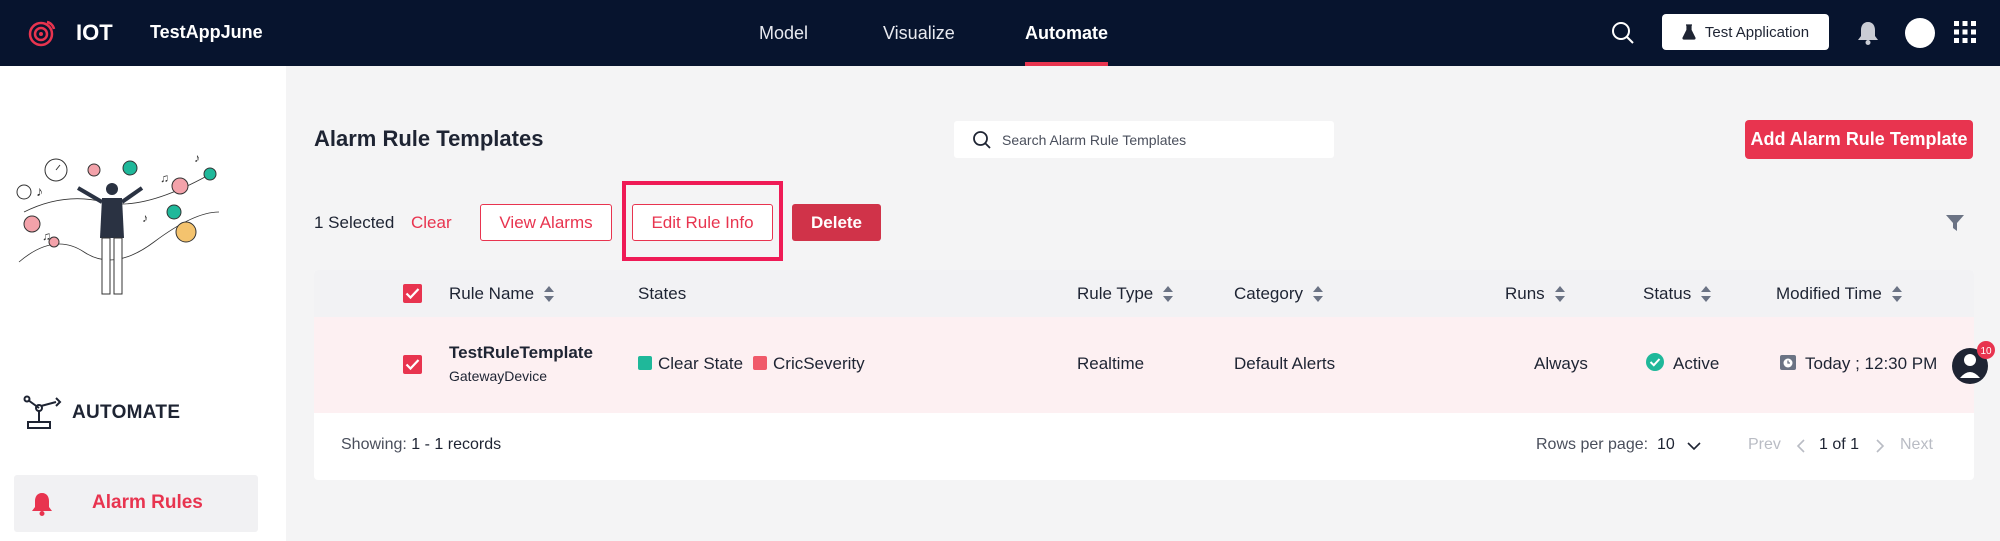  What do you see at coordinates (412, 364) in the screenshot?
I see `row-checkbox` at bounding box center [412, 364].